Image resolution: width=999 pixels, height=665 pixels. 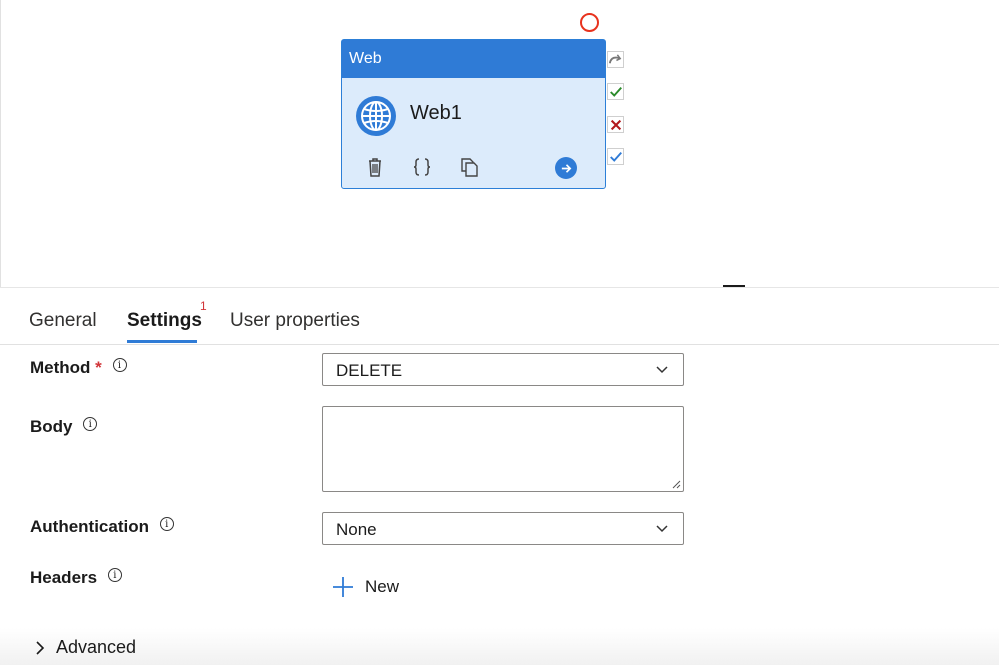 I want to click on authentication-dropdown: None, so click(x=503, y=528).